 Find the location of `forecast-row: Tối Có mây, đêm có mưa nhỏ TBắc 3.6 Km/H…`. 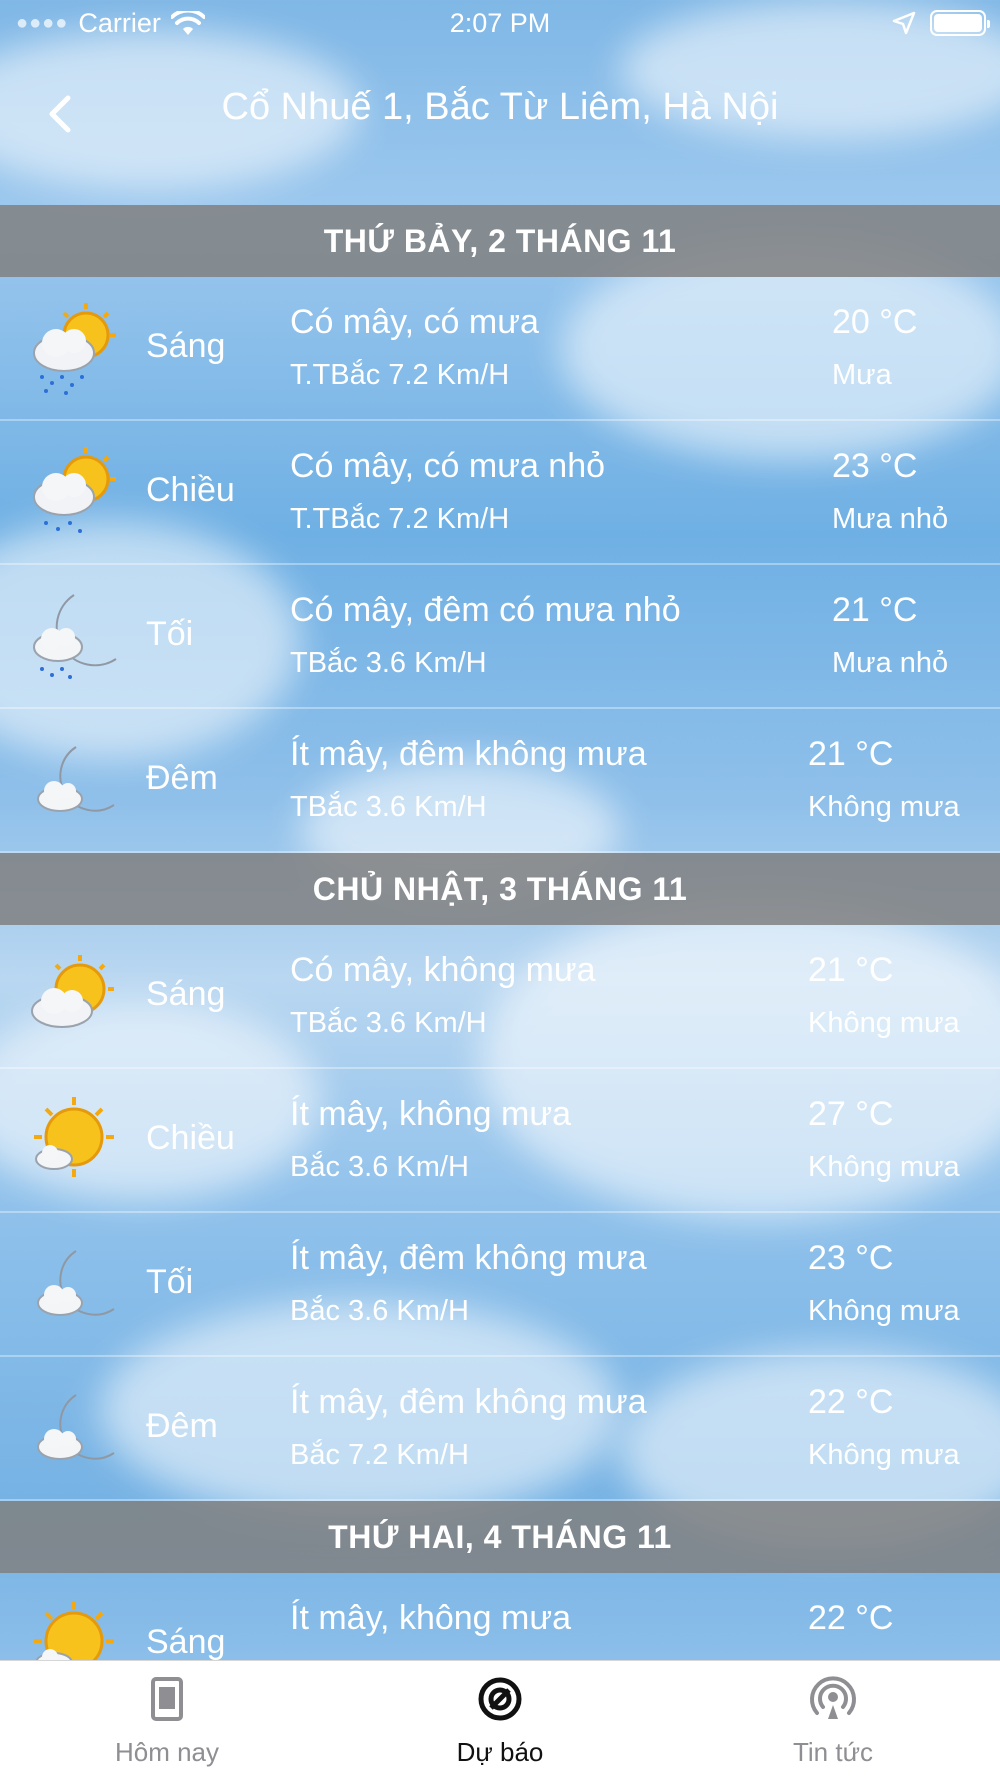

forecast-row: Tối Có mây, đêm có mưa nhỏ TBắc 3.6 Km/H… is located at coordinates (500, 637).